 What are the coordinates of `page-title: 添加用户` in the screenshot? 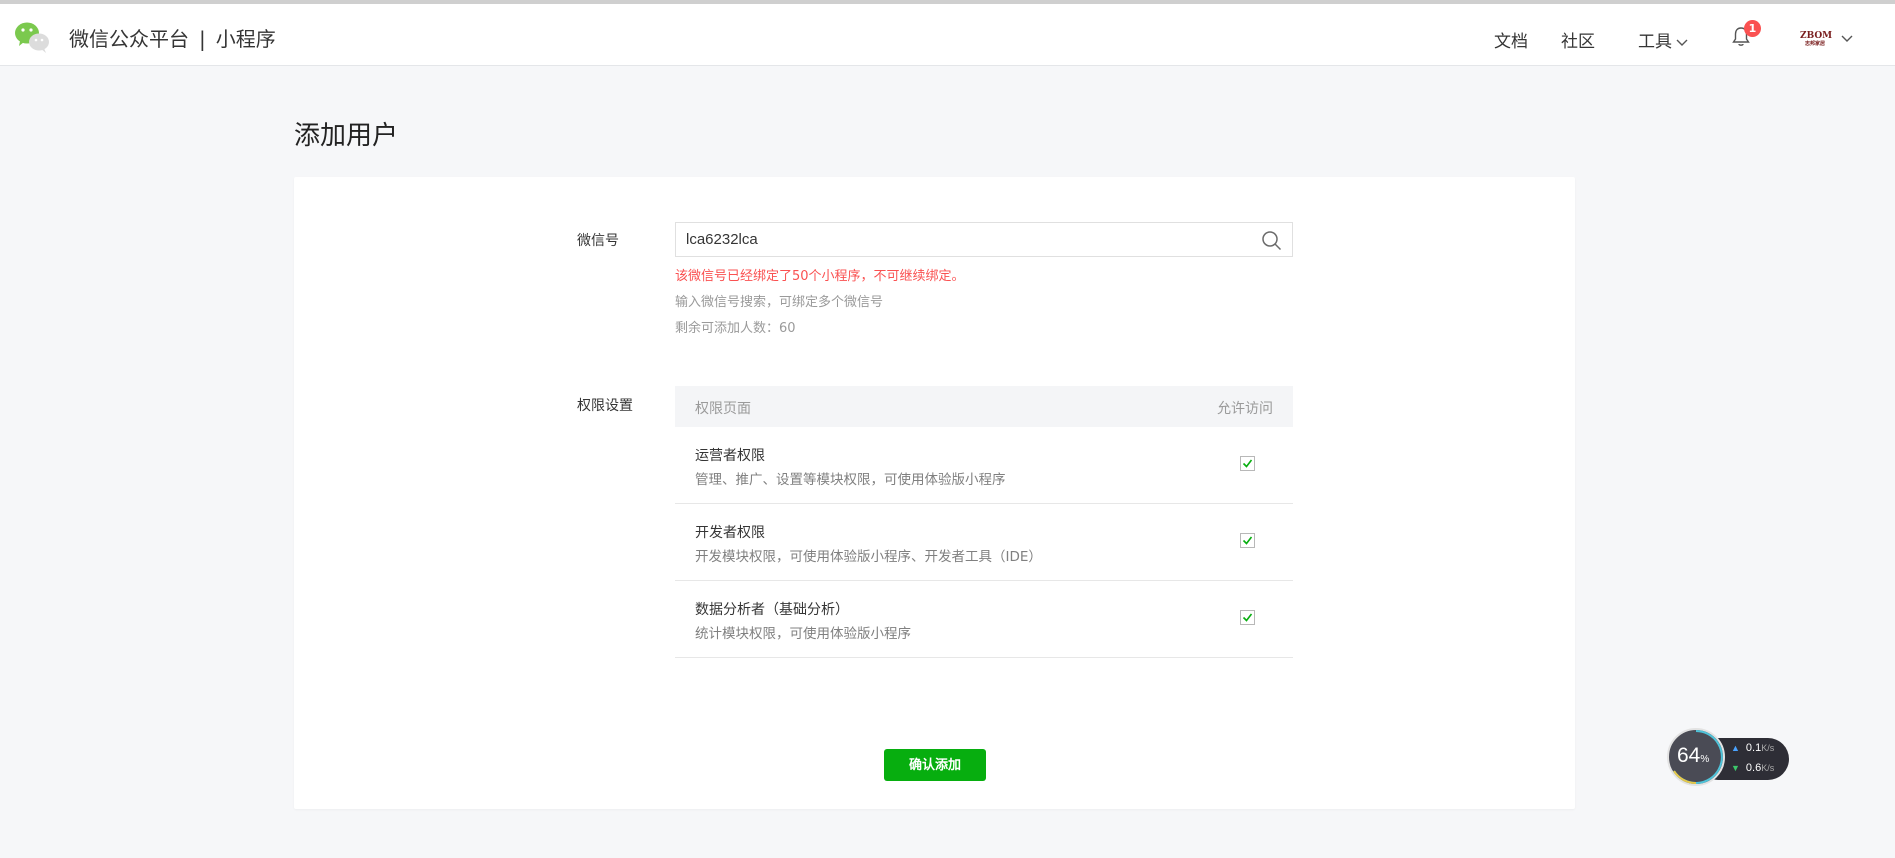 It's located at (346, 136).